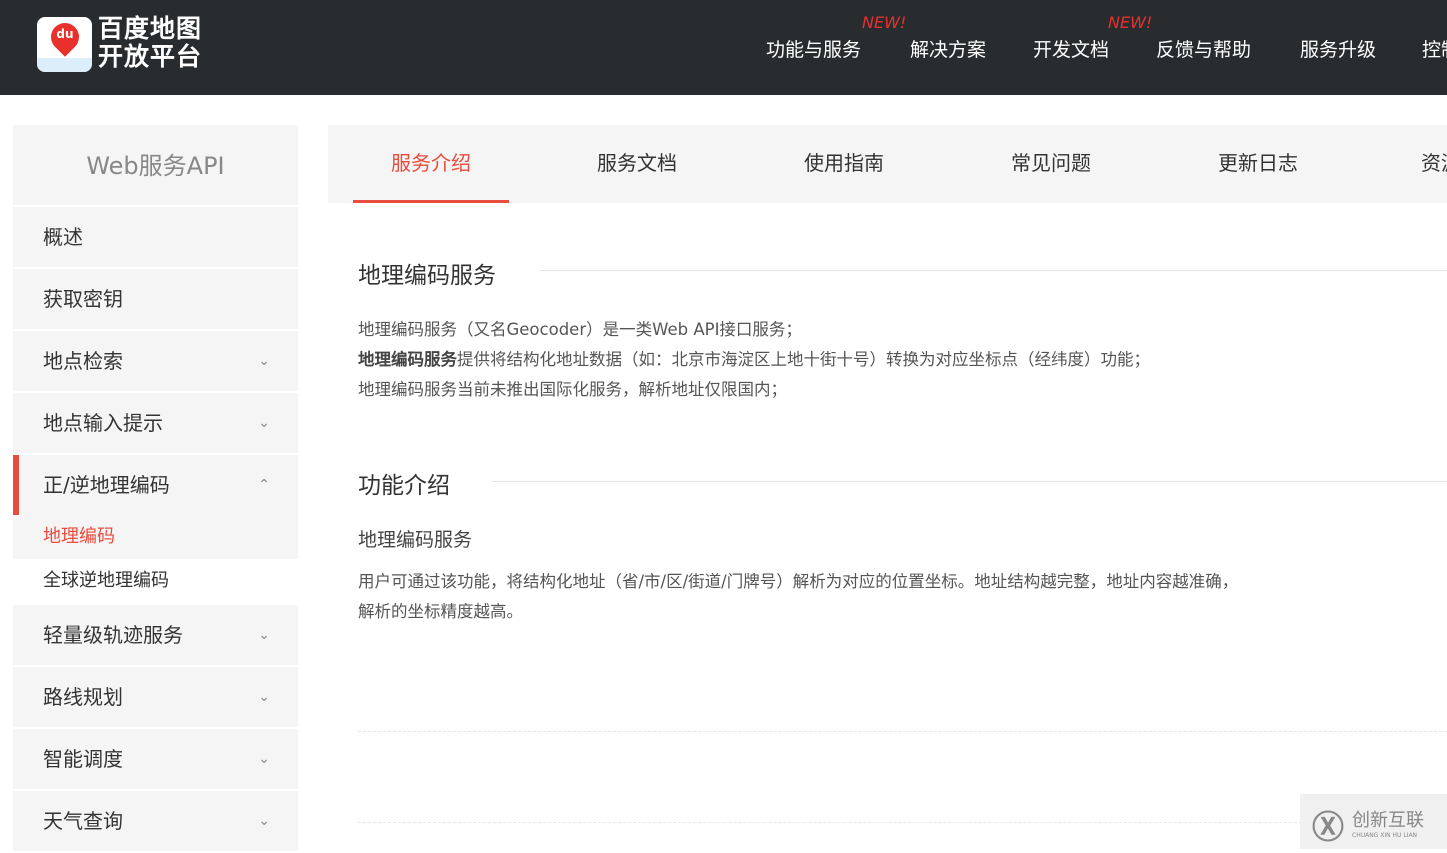 This screenshot has height=853, width=1447. I want to click on desc-line: 解析的坐标精度越高。, so click(440, 611).